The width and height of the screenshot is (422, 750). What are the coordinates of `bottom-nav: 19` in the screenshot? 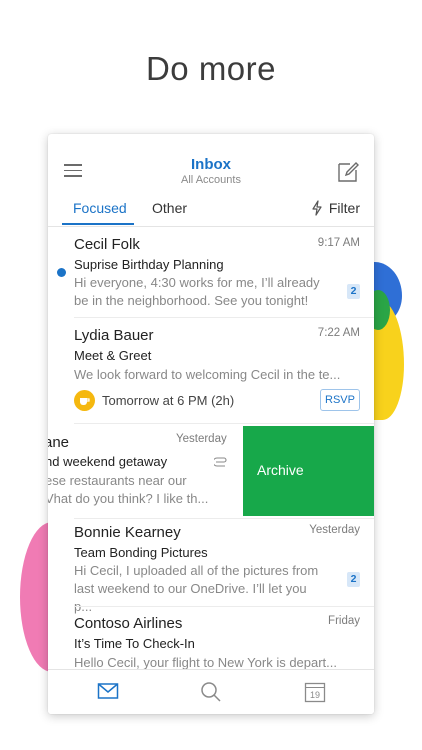 It's located at (211, 691).